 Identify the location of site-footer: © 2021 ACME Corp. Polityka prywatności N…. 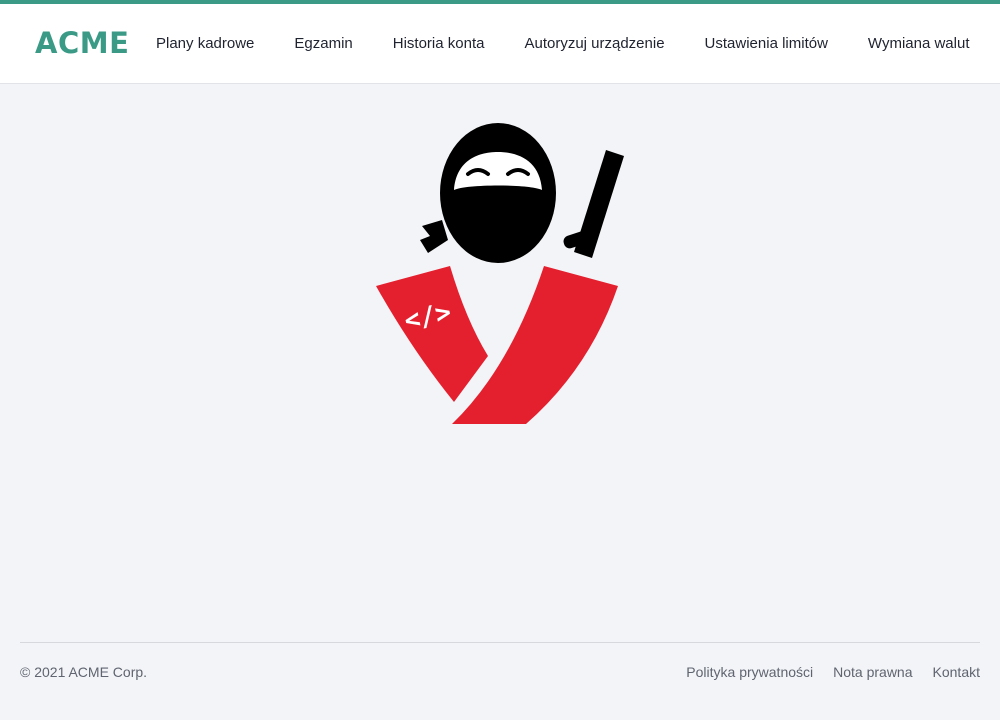
(500, 661).